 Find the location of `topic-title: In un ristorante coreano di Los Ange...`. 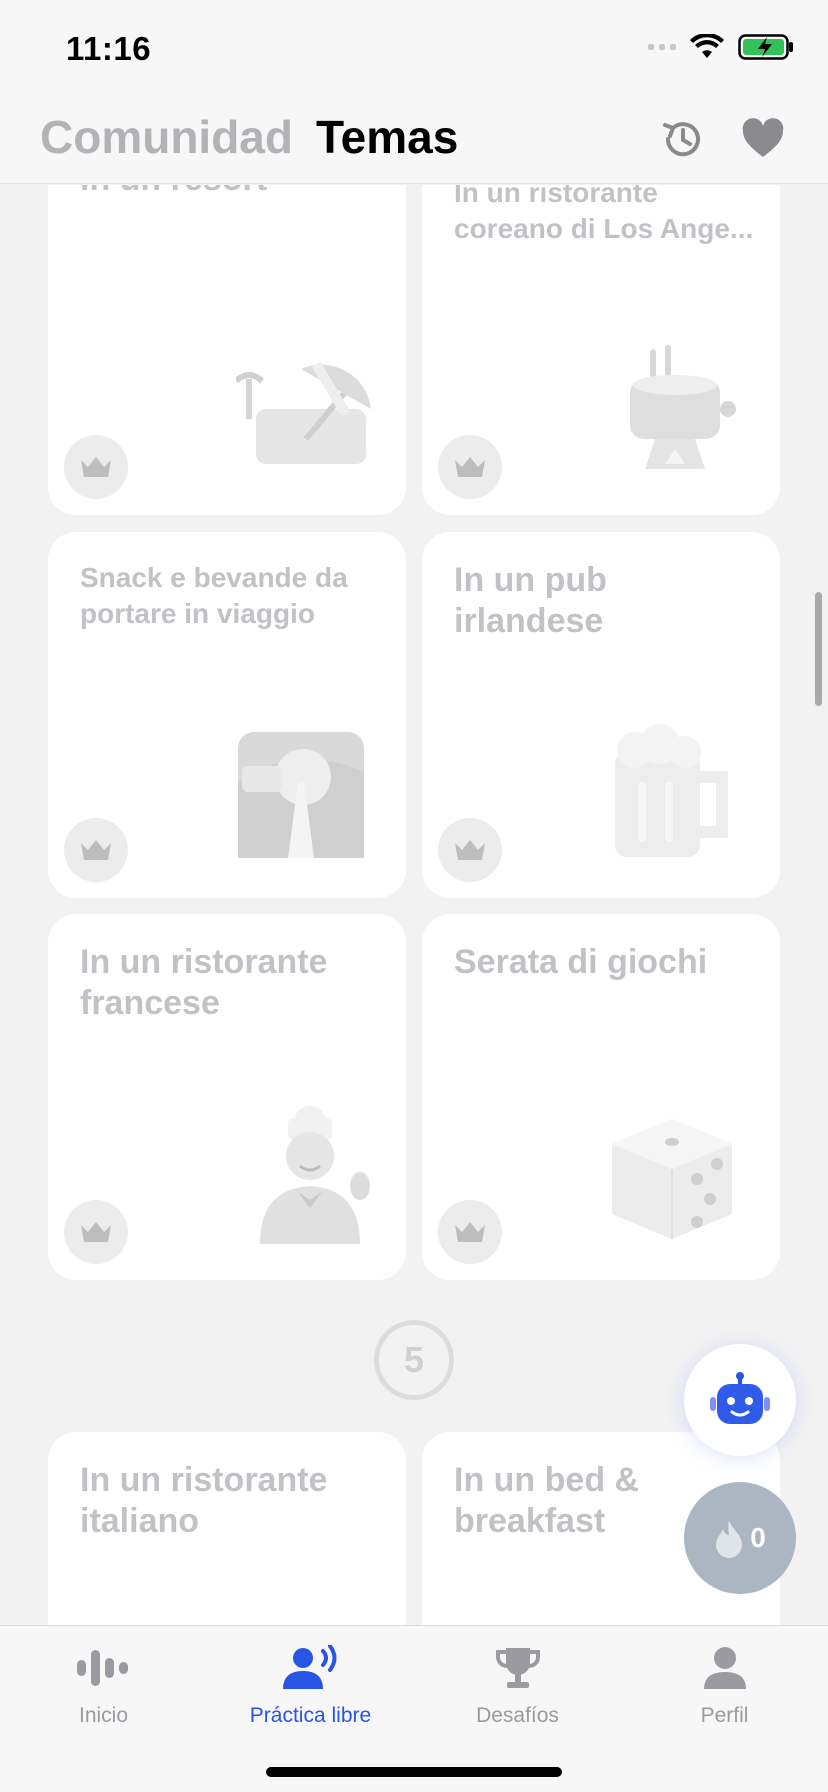

topic-title: In un ristorante coreano di Los Ange... is located at coordinates (604, 214).